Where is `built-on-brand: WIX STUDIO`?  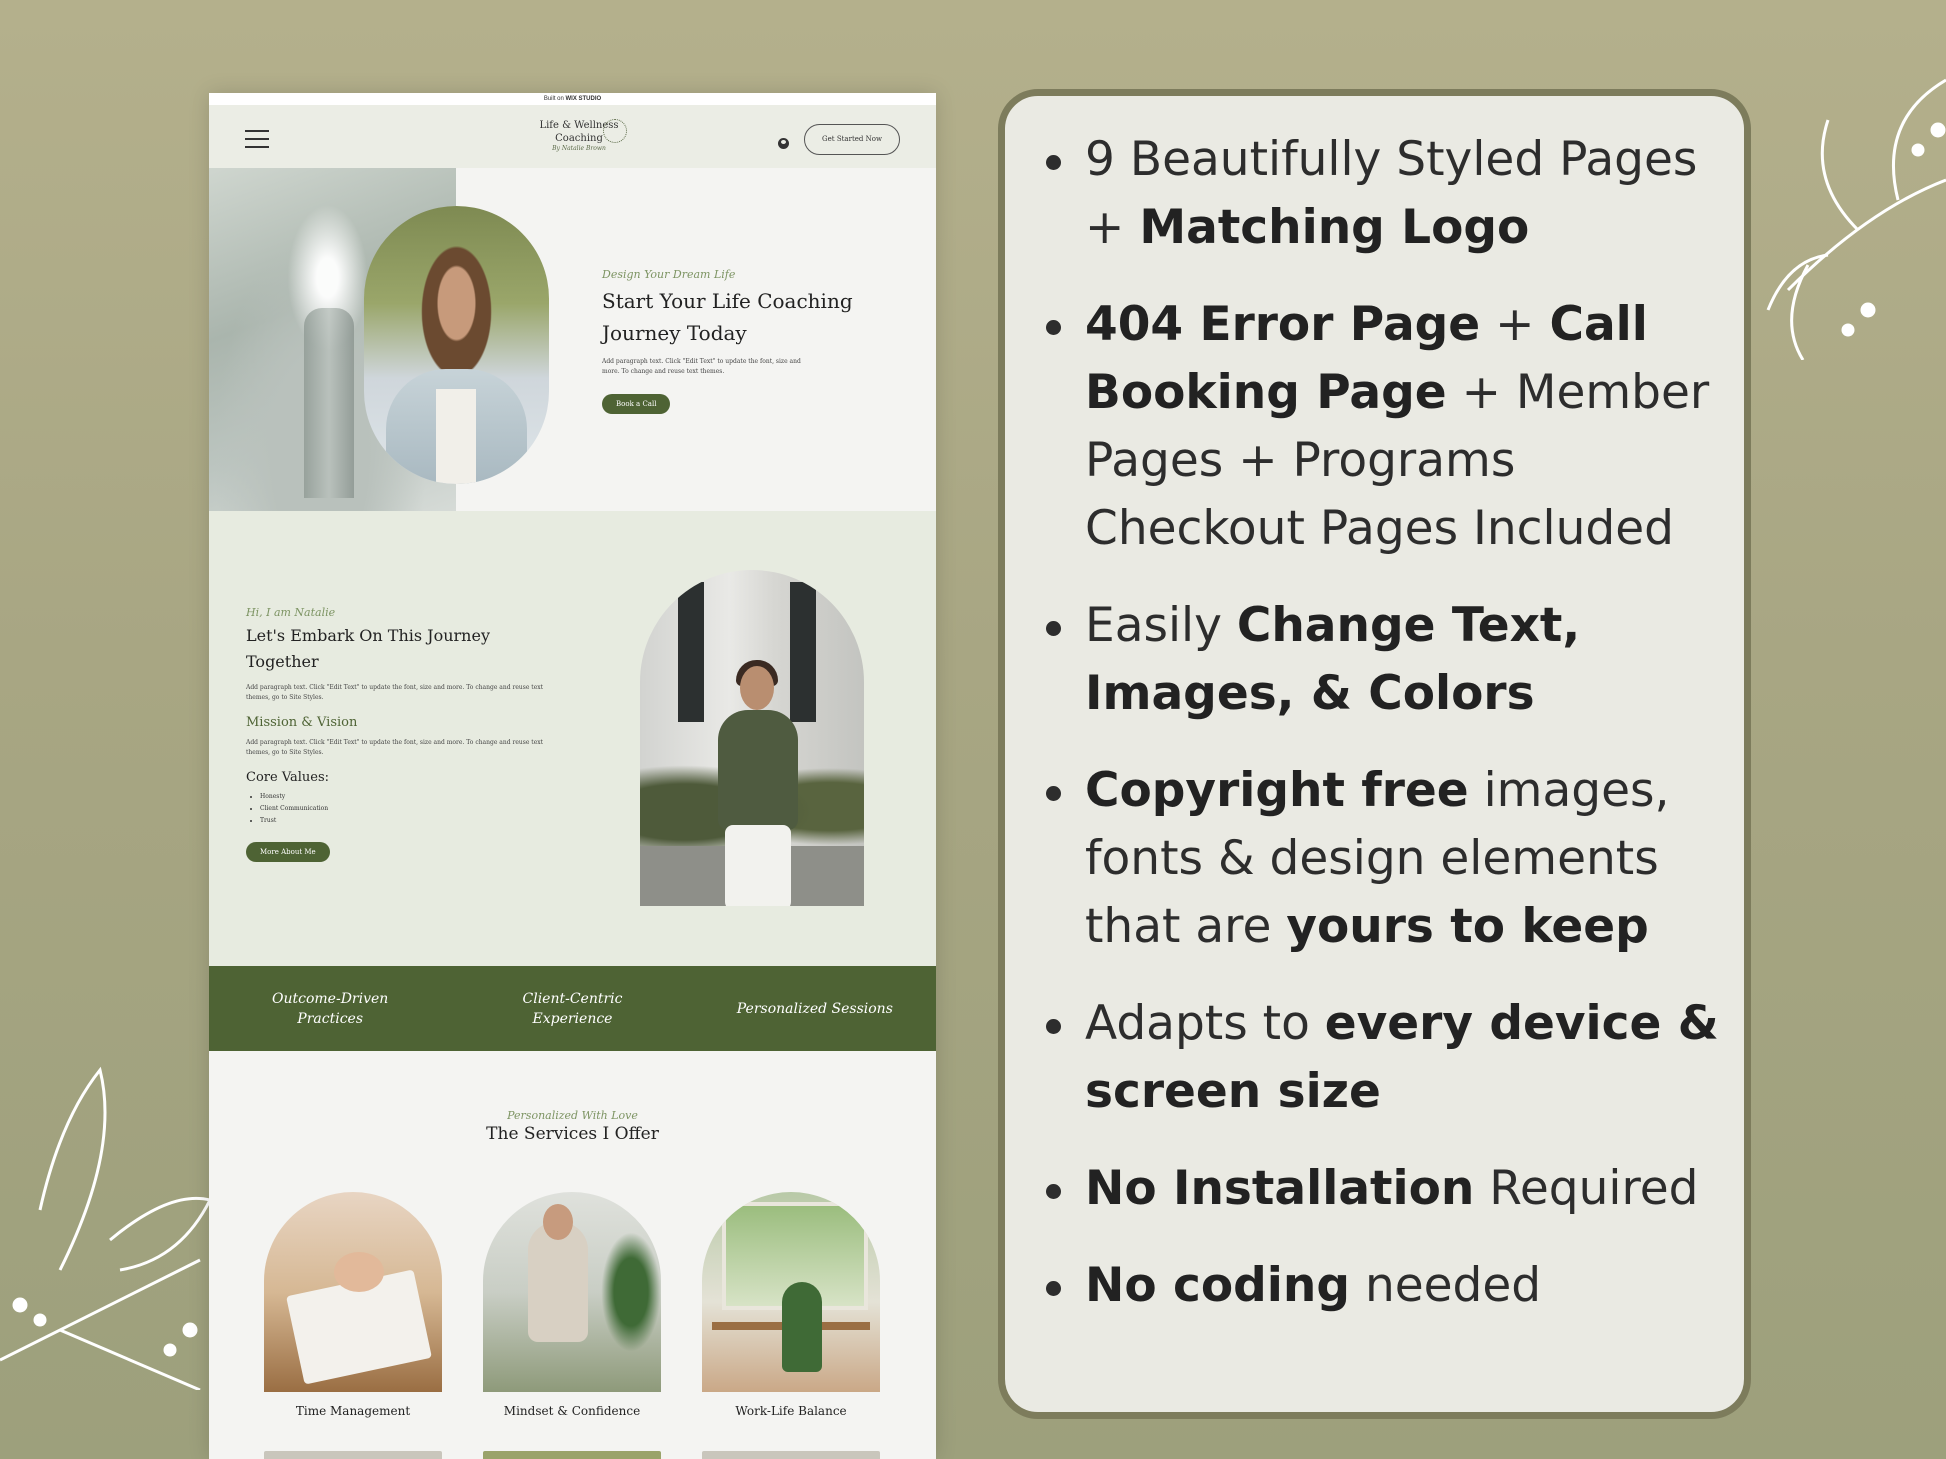
built-on-brand: WIX STUDIO is located at coordinates (584, 99).